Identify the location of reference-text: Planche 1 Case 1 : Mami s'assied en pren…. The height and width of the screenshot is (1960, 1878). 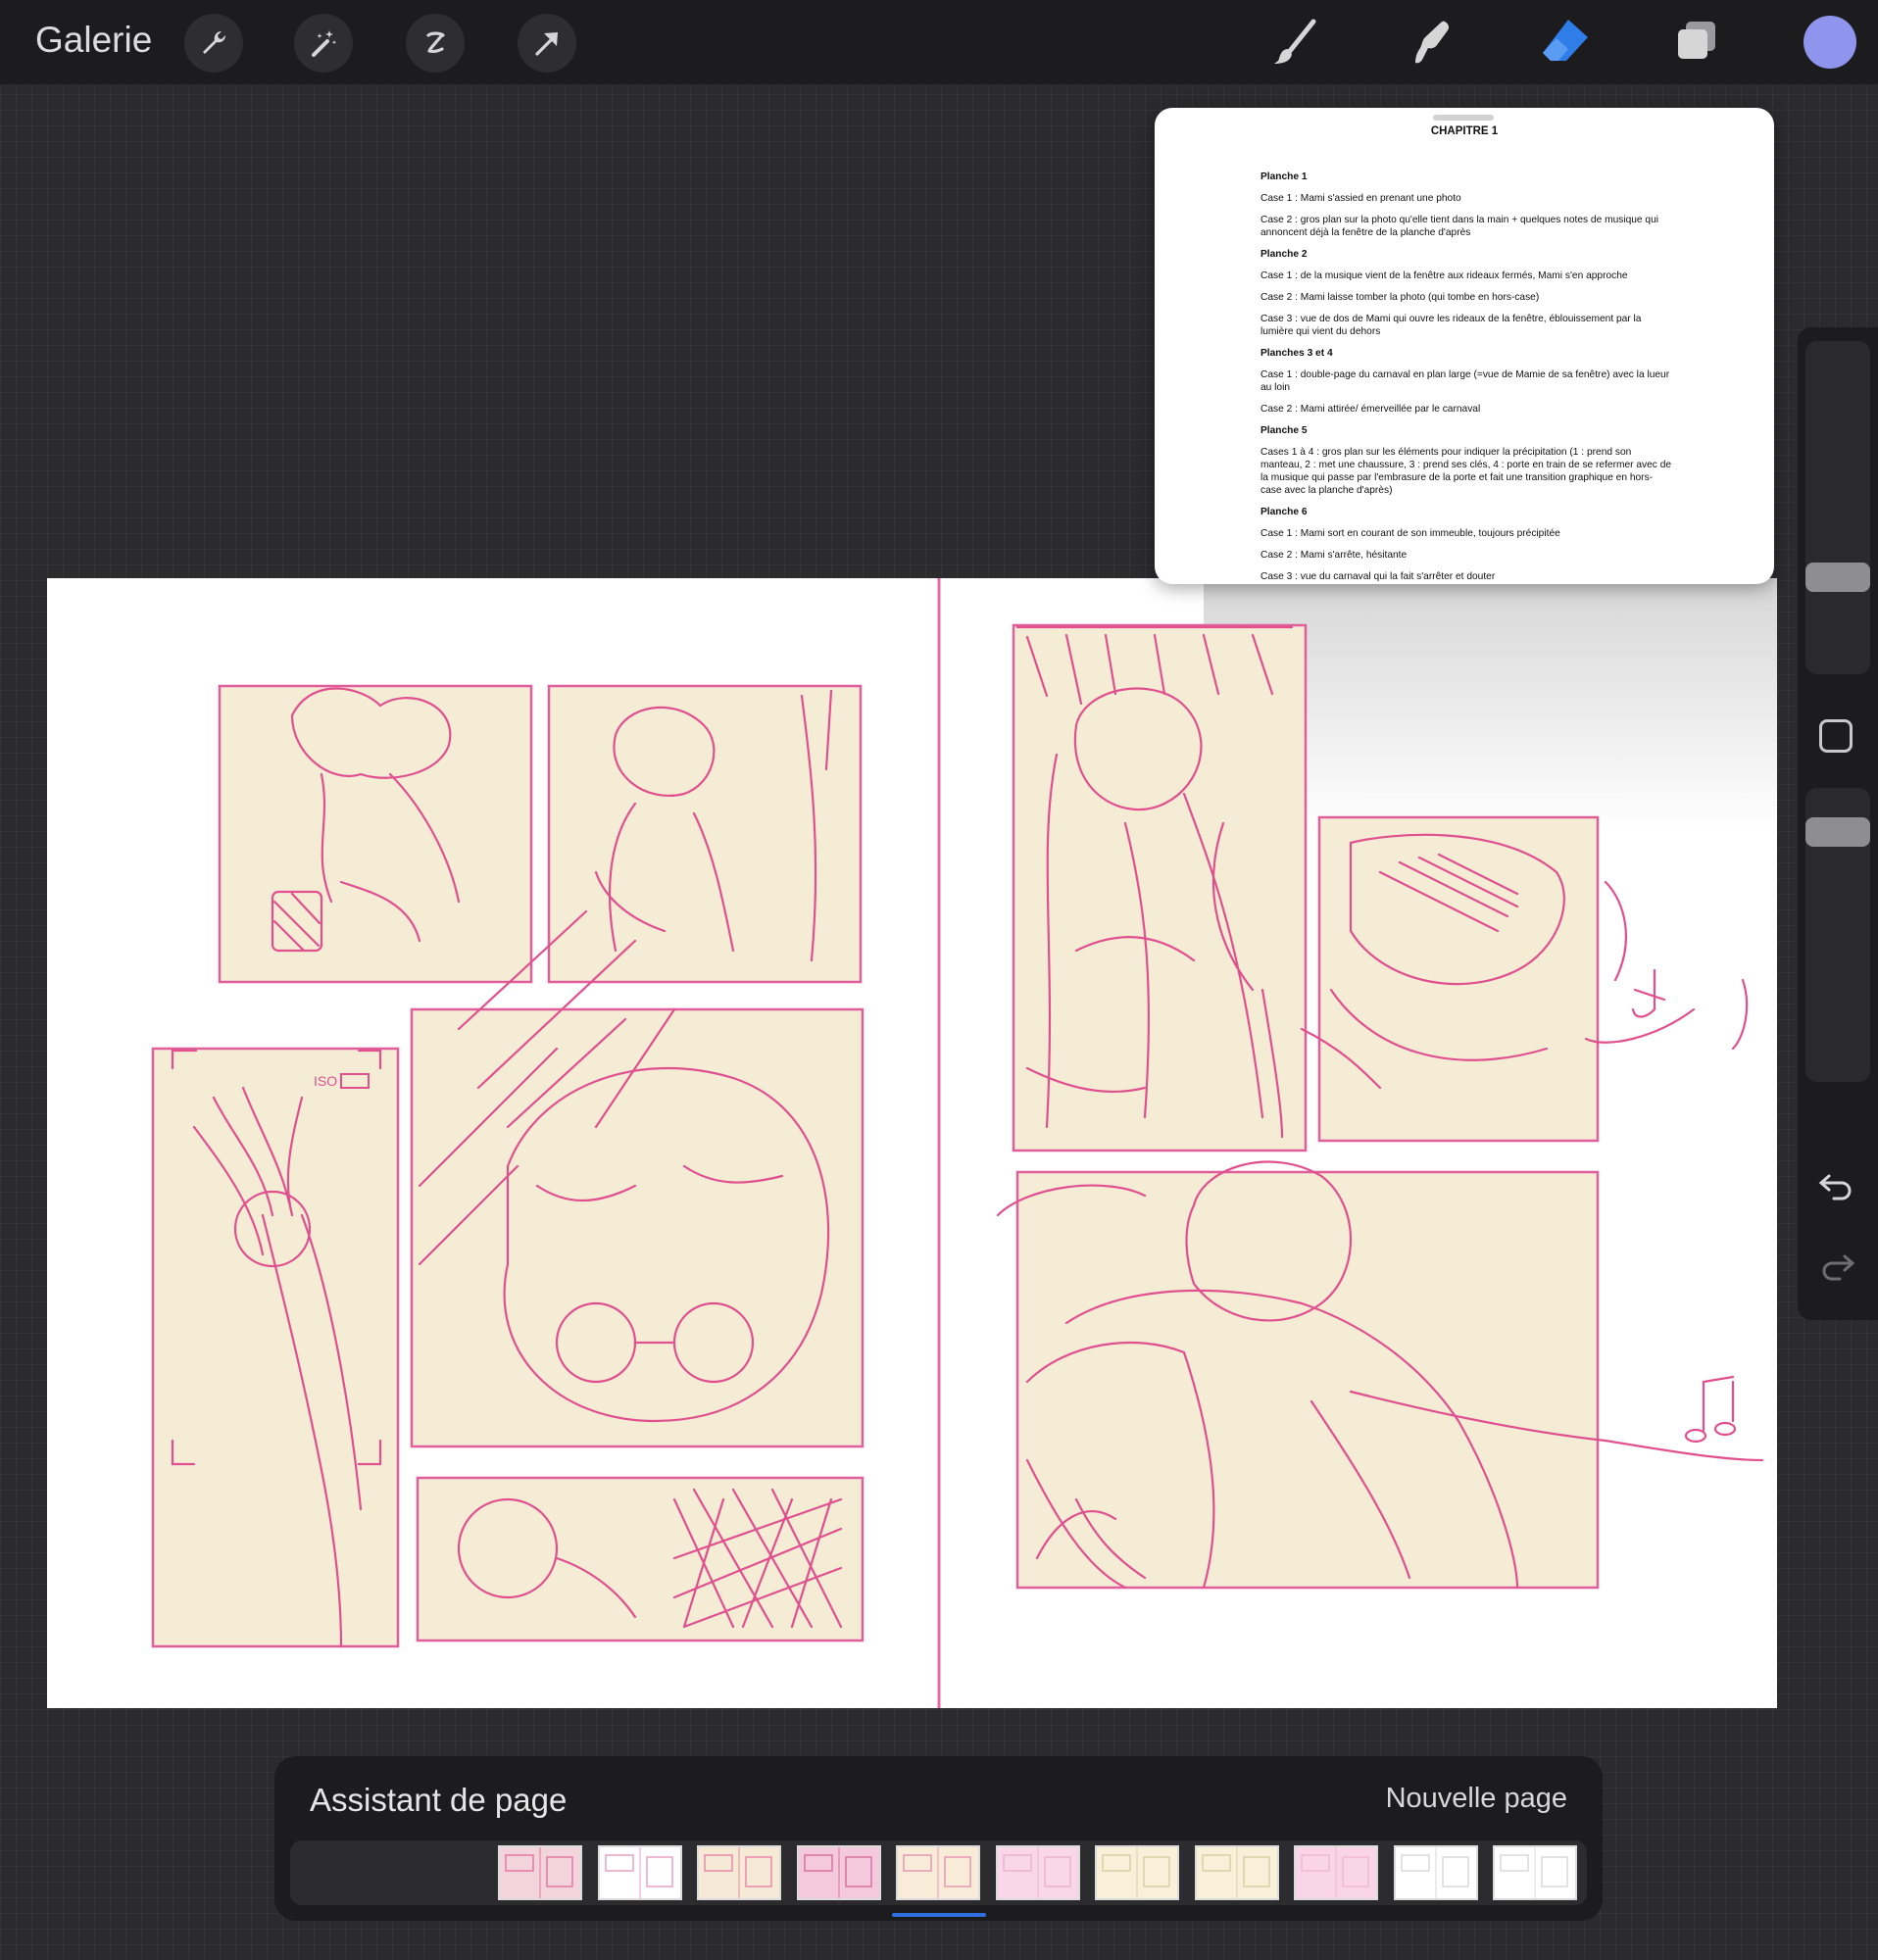
(1466, 377).